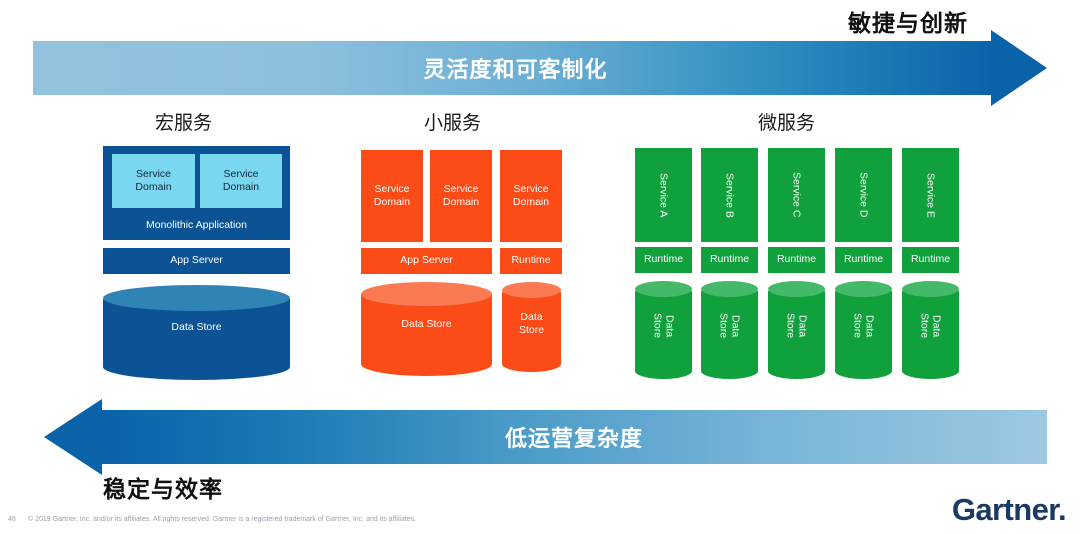 The image size is (1080, 534). What do you see at coordinates (1005, 509) in the screenshot?
I see `gartner-logo-text: Gartner` at bounding box center [1005, 509].